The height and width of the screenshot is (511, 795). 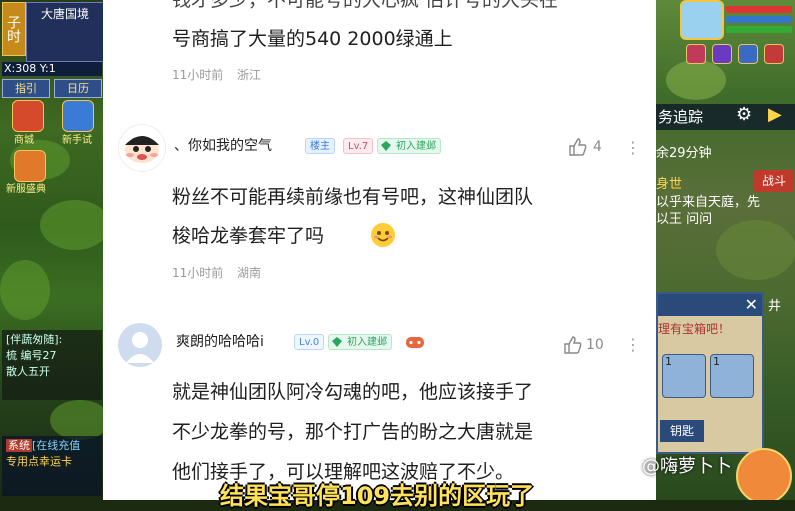 What do you see at coordinates (34, 339) in the screenshot?
I see `team-line: [伴蔬匆随]:` at bounding box center [34, 339].